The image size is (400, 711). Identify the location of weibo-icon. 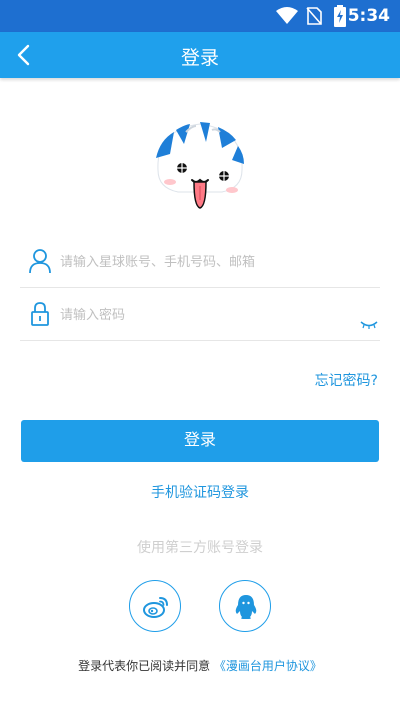
(155, 607).